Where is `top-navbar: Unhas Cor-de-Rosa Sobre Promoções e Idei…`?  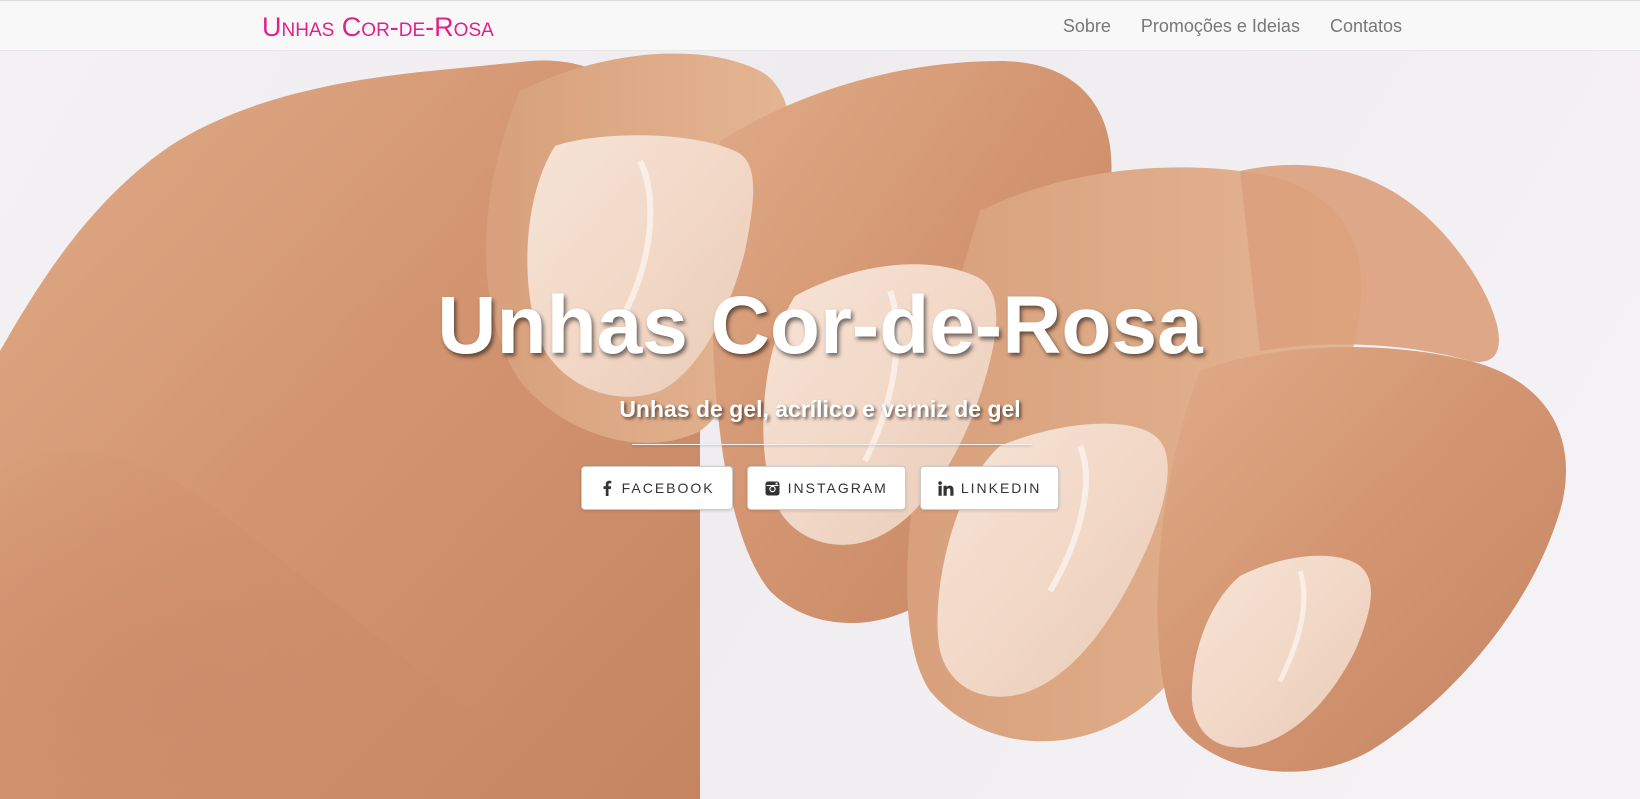
top-navbar: Unhas Cor-de-Rosa Sobre Promoções e Idei… is located at coordinates (820, 25).